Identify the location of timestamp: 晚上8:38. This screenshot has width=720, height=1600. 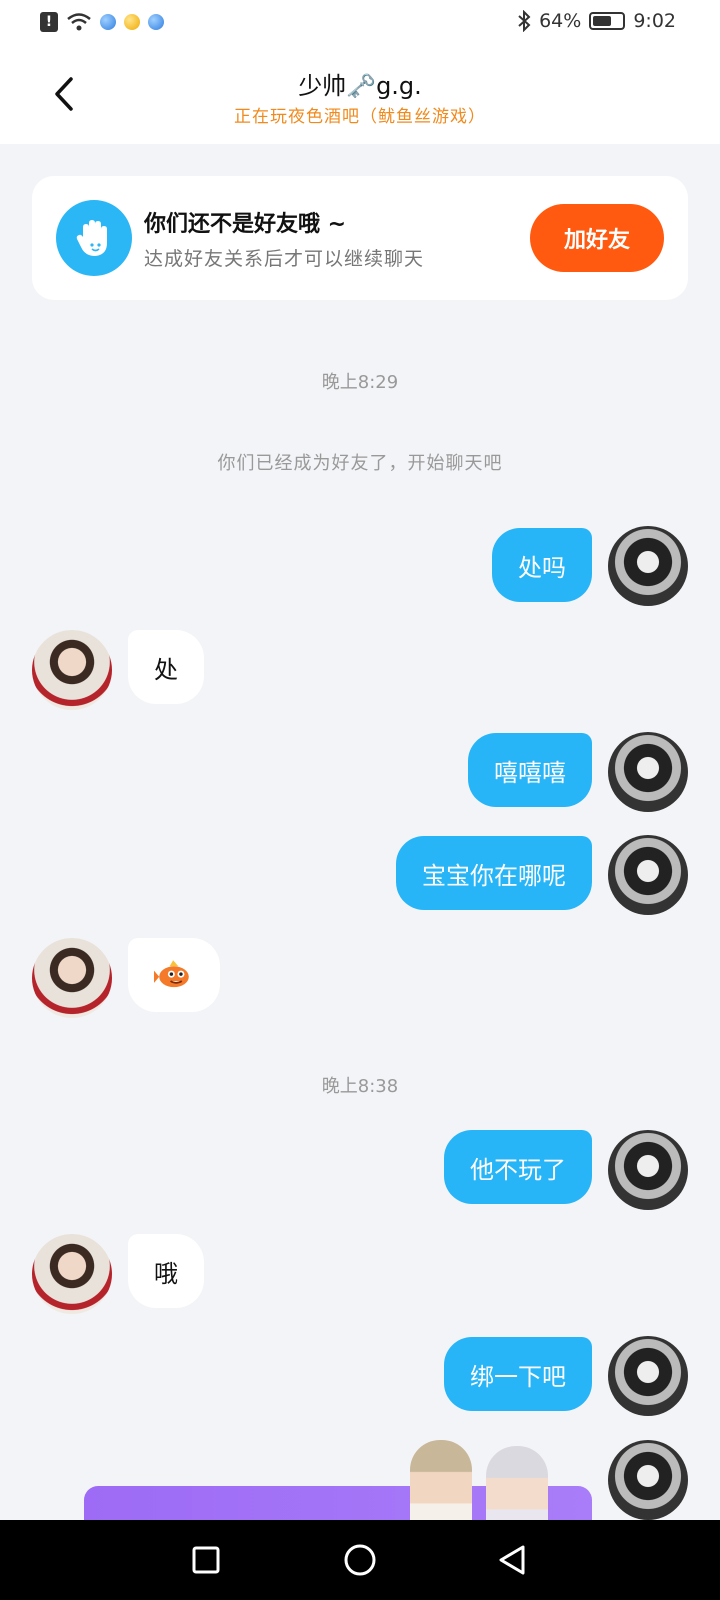
(360, 1086).